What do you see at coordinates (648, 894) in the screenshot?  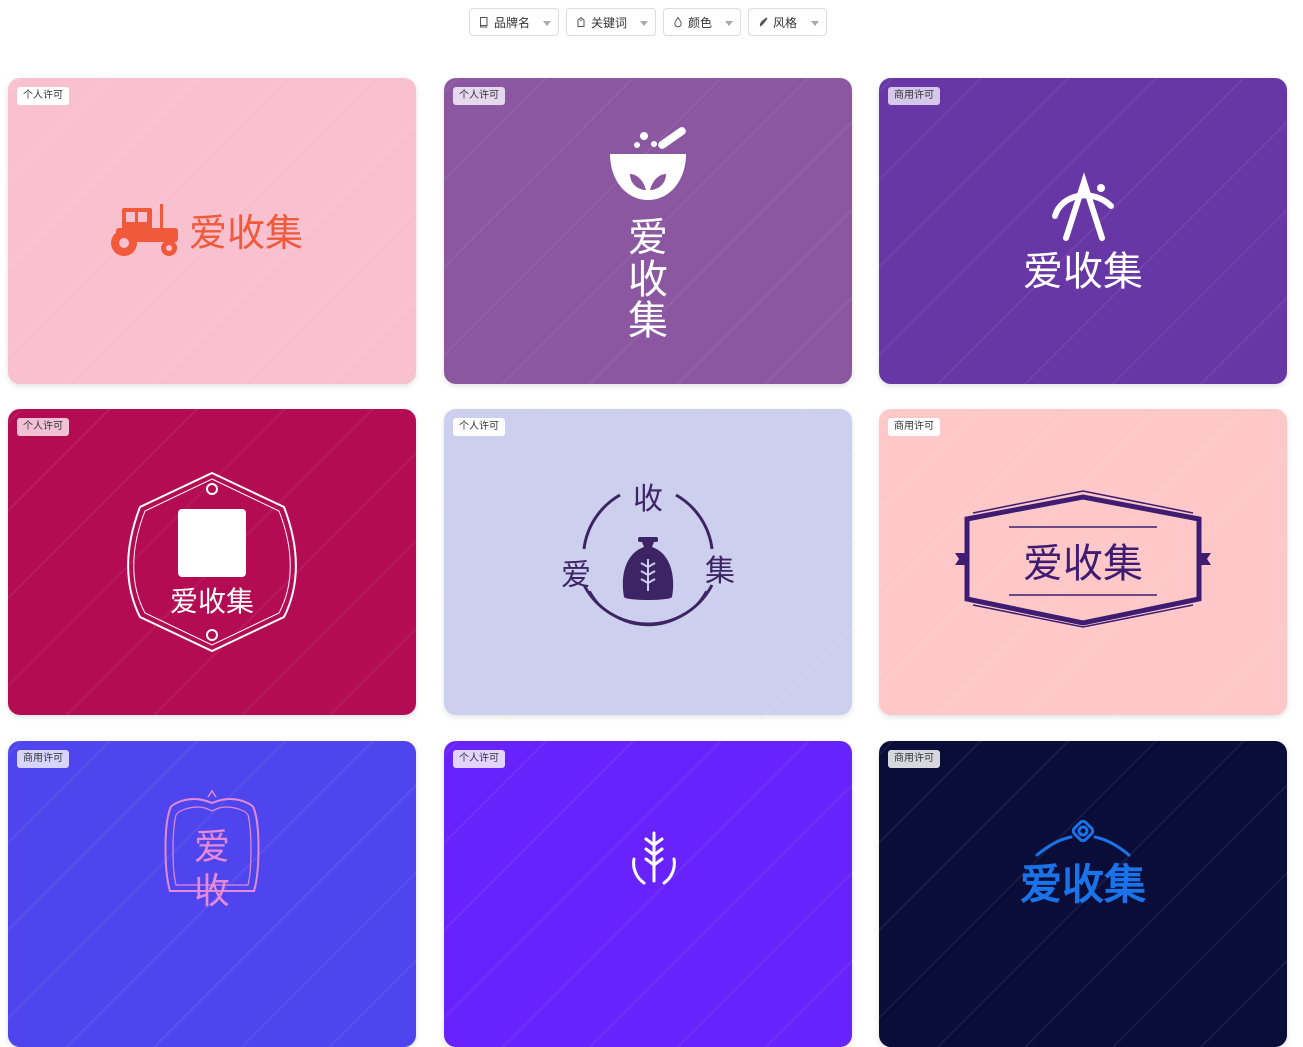 I see `logo-card: 个人许可` at bounding box center [648, 894].